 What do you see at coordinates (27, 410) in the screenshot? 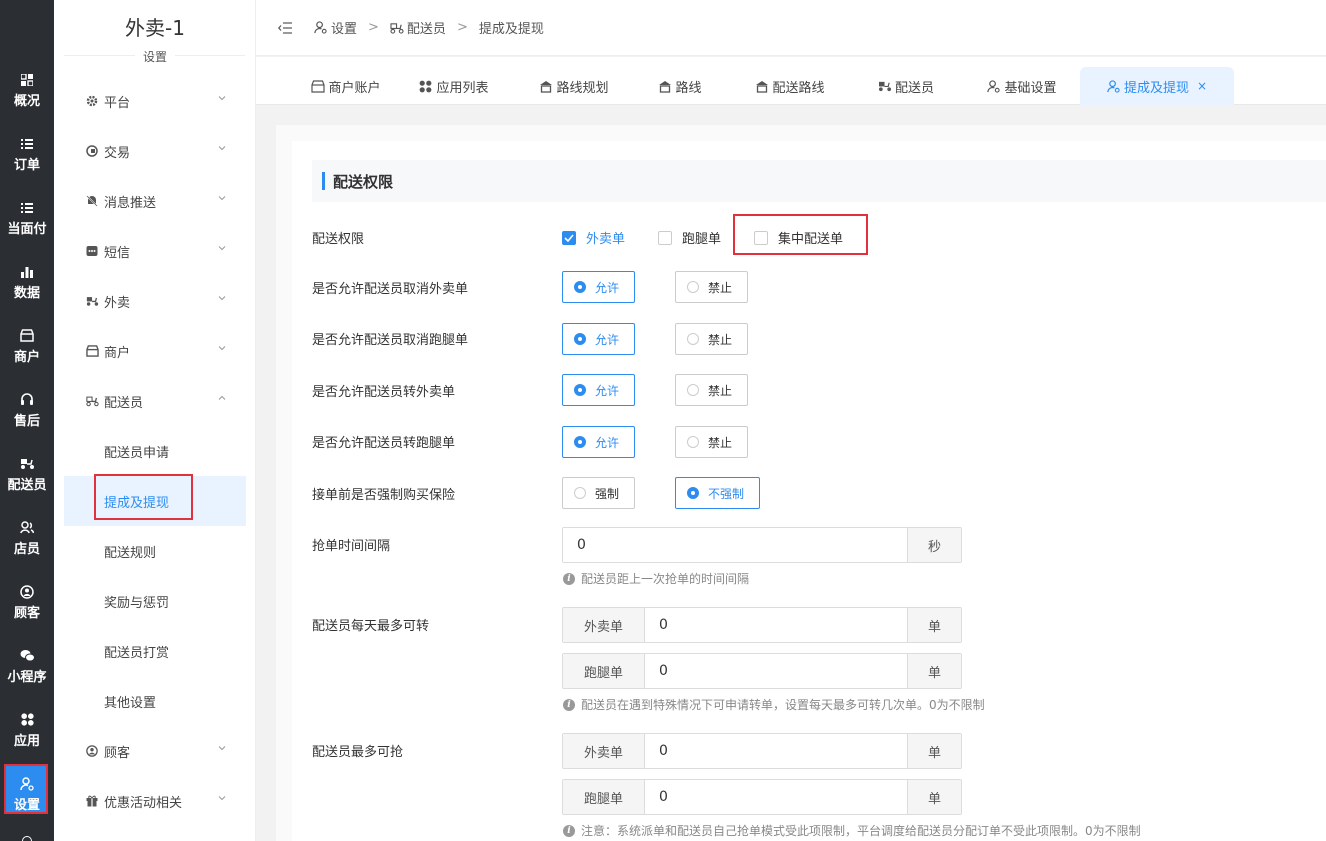
I see `rail-item-after-sales: 售后` at bounding box center [27, 410].